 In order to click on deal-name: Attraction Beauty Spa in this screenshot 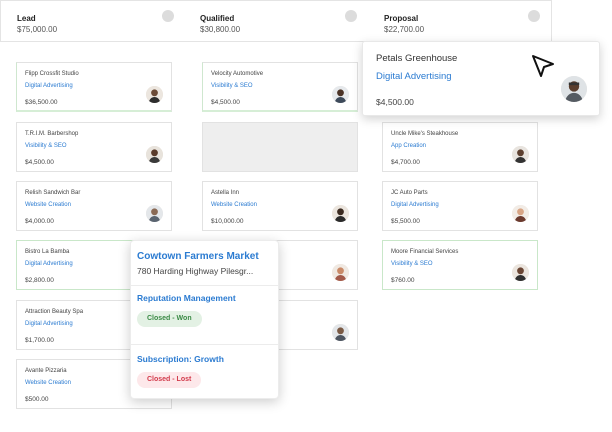, I will do `click(54, 312)`.